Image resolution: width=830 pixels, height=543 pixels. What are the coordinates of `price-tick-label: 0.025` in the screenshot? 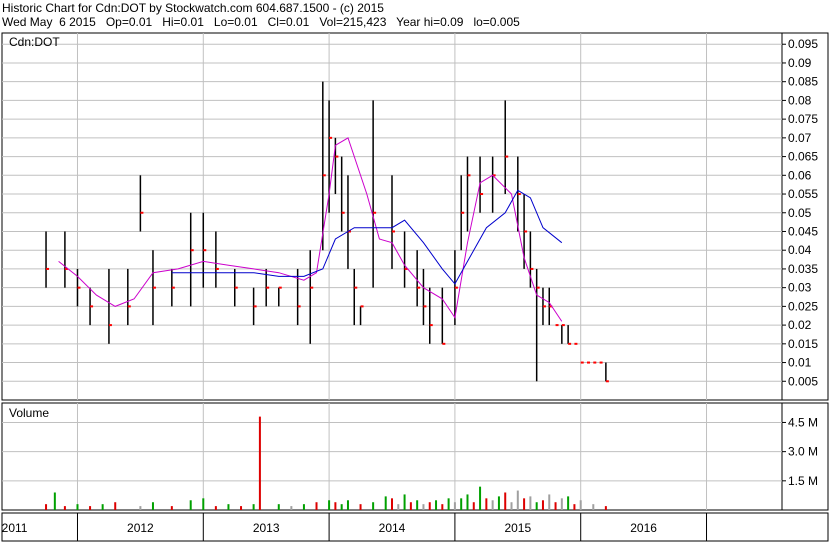 It's located at (803, 306).